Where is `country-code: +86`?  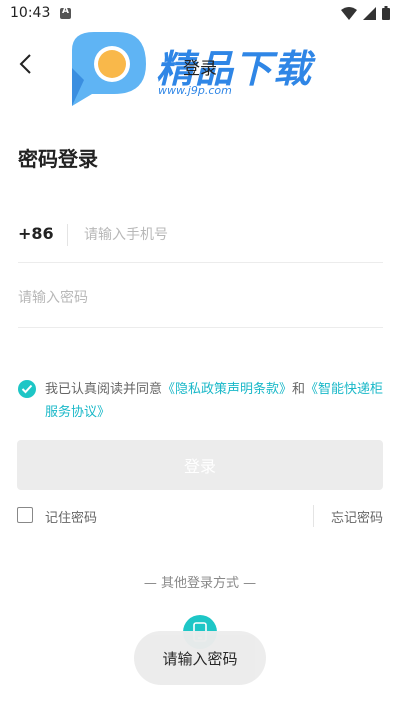 country-code: +86 is located at coordinates (36, 233).